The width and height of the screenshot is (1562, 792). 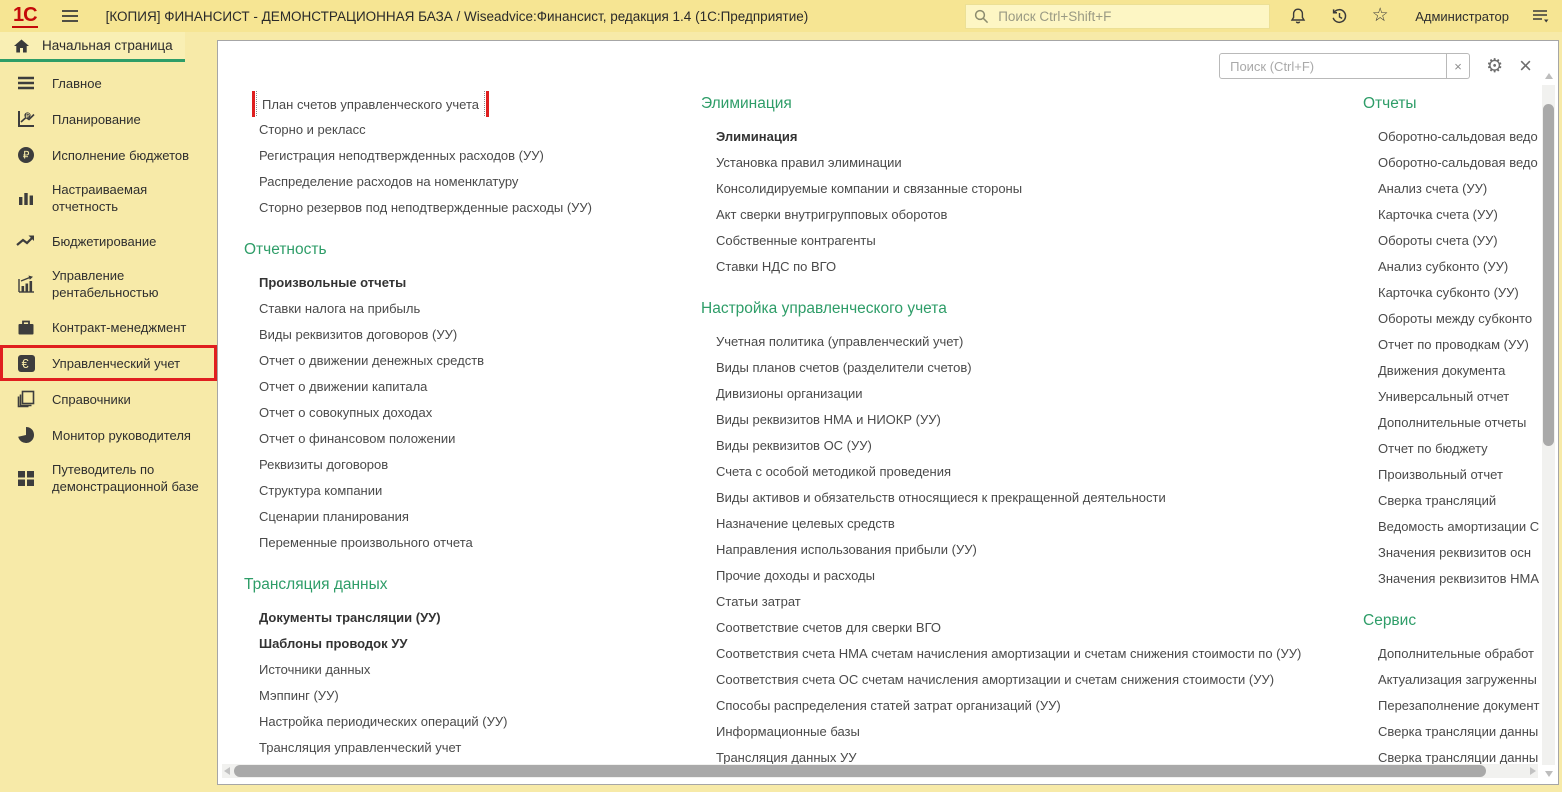 What do you see at coordinates (1026, 576) in the screenshot?
I see `command-link: Прочие доходы и расходы` at bounding box center [1026, 576].